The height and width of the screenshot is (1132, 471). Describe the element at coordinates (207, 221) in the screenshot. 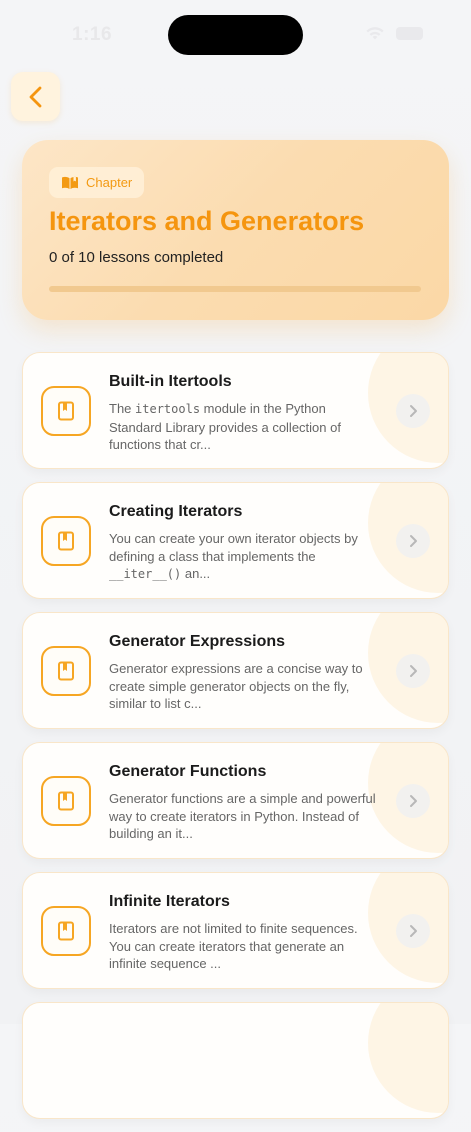

I see `chapter-title: Iterators and Generators` at that location.